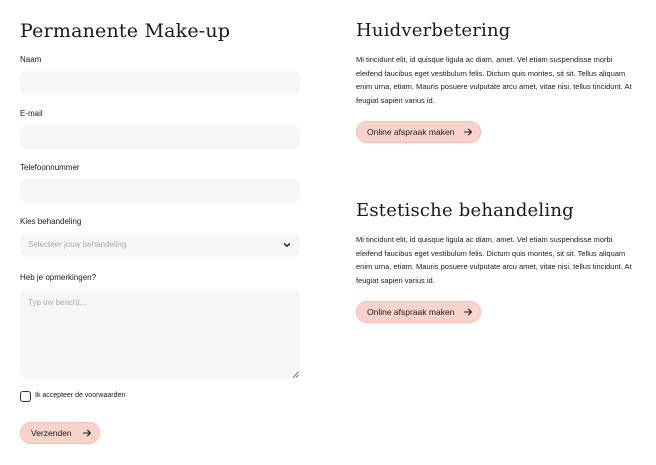 The height and width of the screenshot is (465, 656). I want to click on treatment-label: Kies behandeling, so click(51, 221).